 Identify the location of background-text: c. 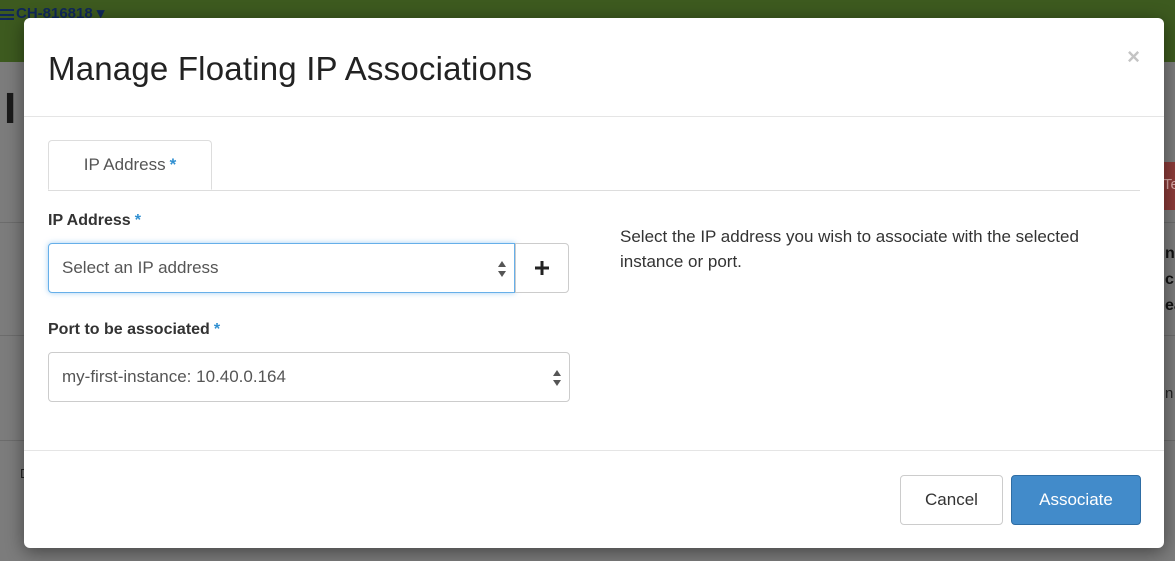
(1169, 279).